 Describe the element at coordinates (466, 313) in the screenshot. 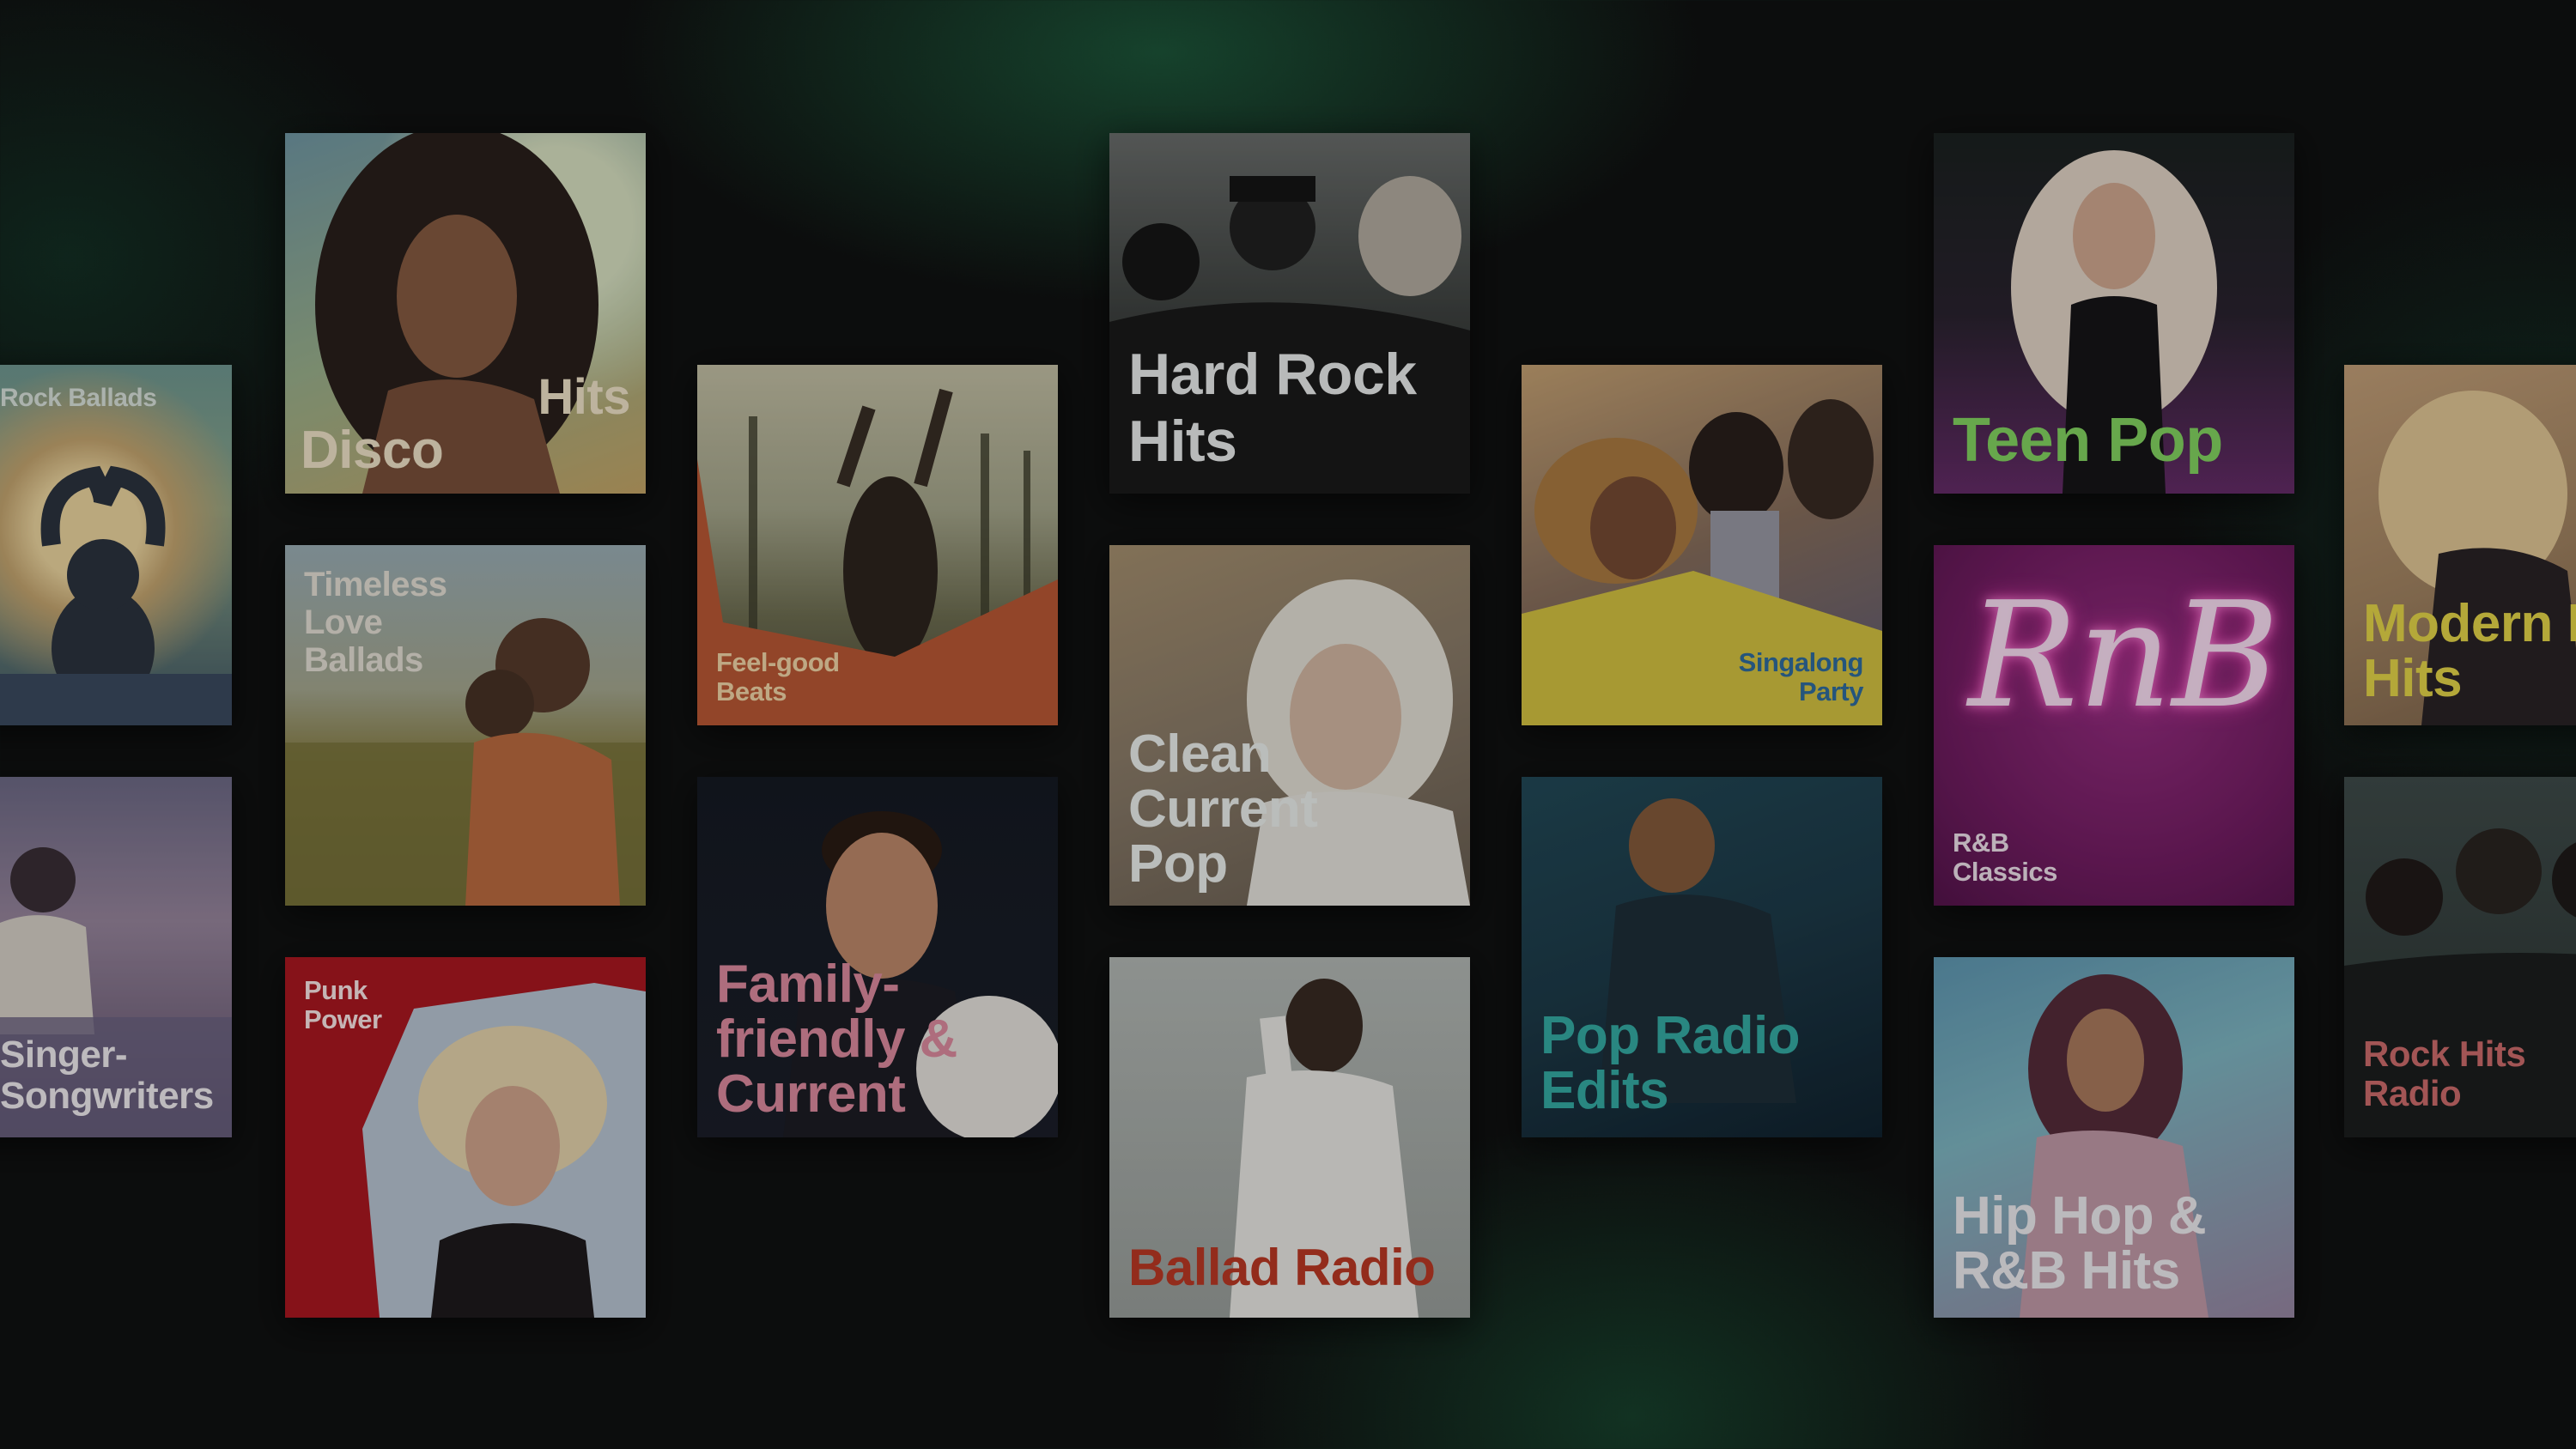

I see `playlist-tile-disco-hits: Hits Disco` at that location.